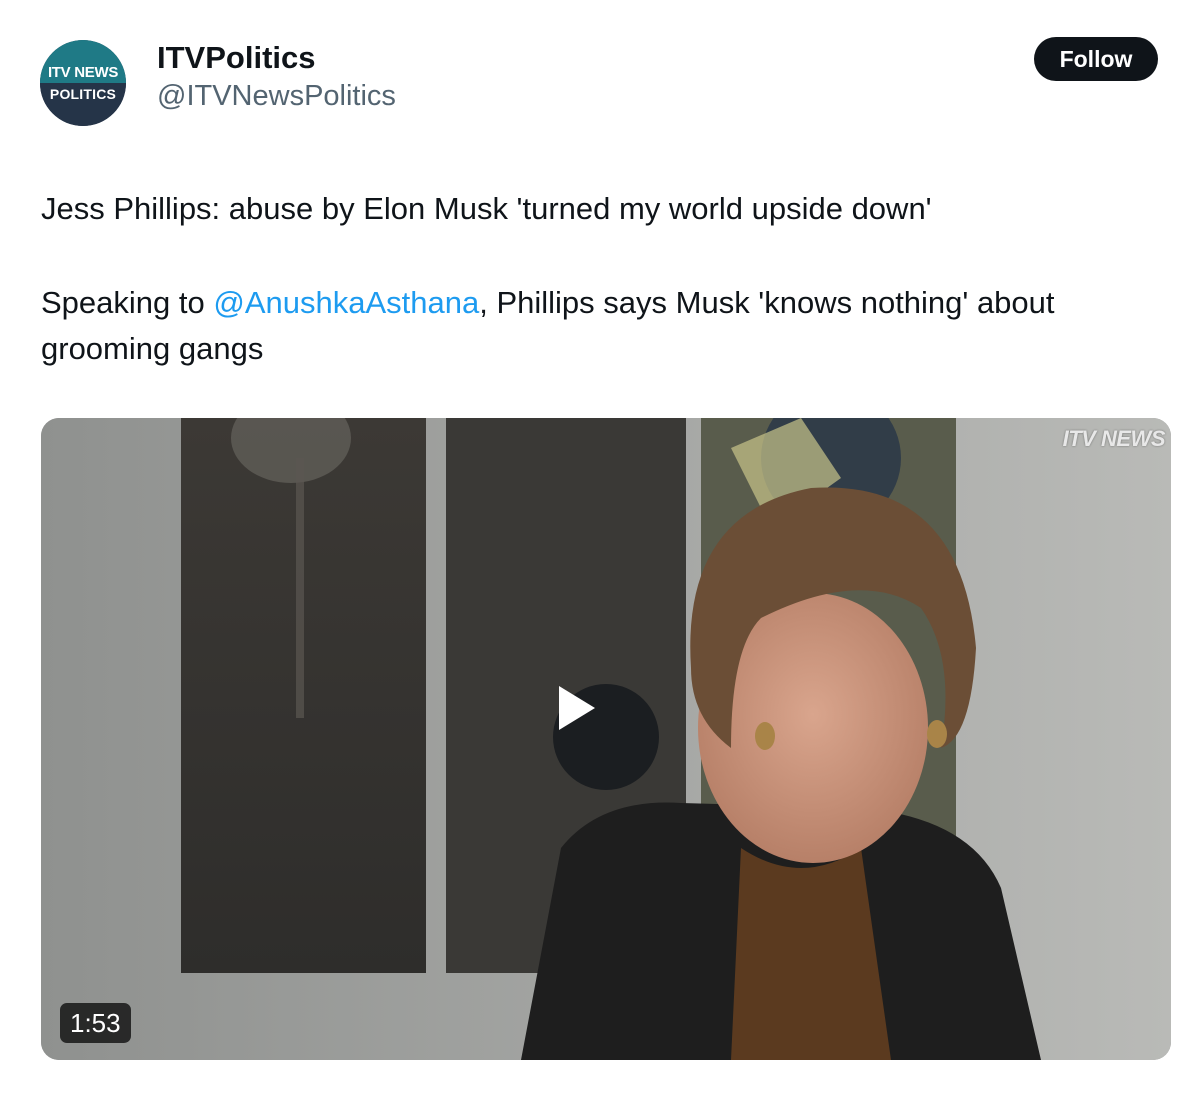  What do you see at coordinates (83, 94) in the screenshot?
I see `avatar-logo-line2: POLITICS` at bounding box center [83, 94].